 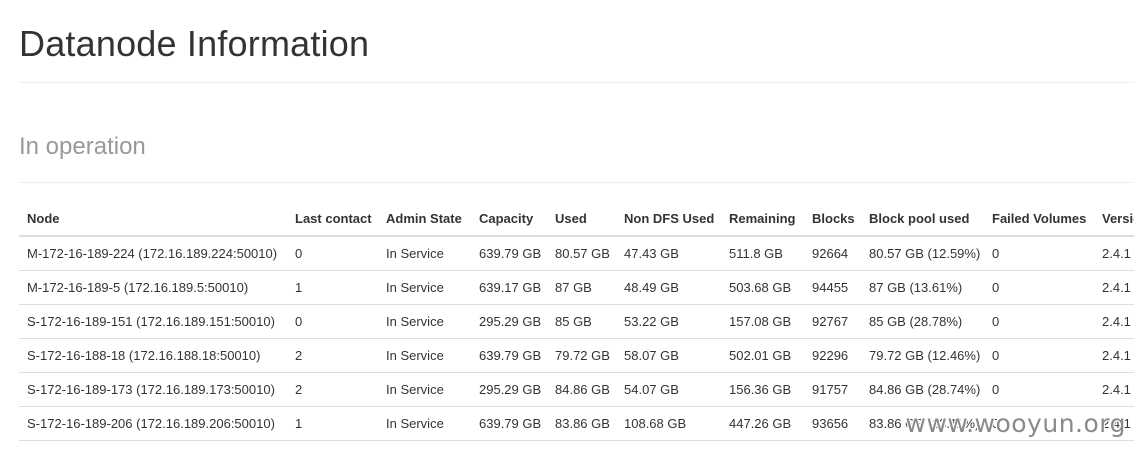 What do you see at coordinates (832, 253) in the screenshot?
I see `blocks-cell: 92664` at bounding box center [832, 253].